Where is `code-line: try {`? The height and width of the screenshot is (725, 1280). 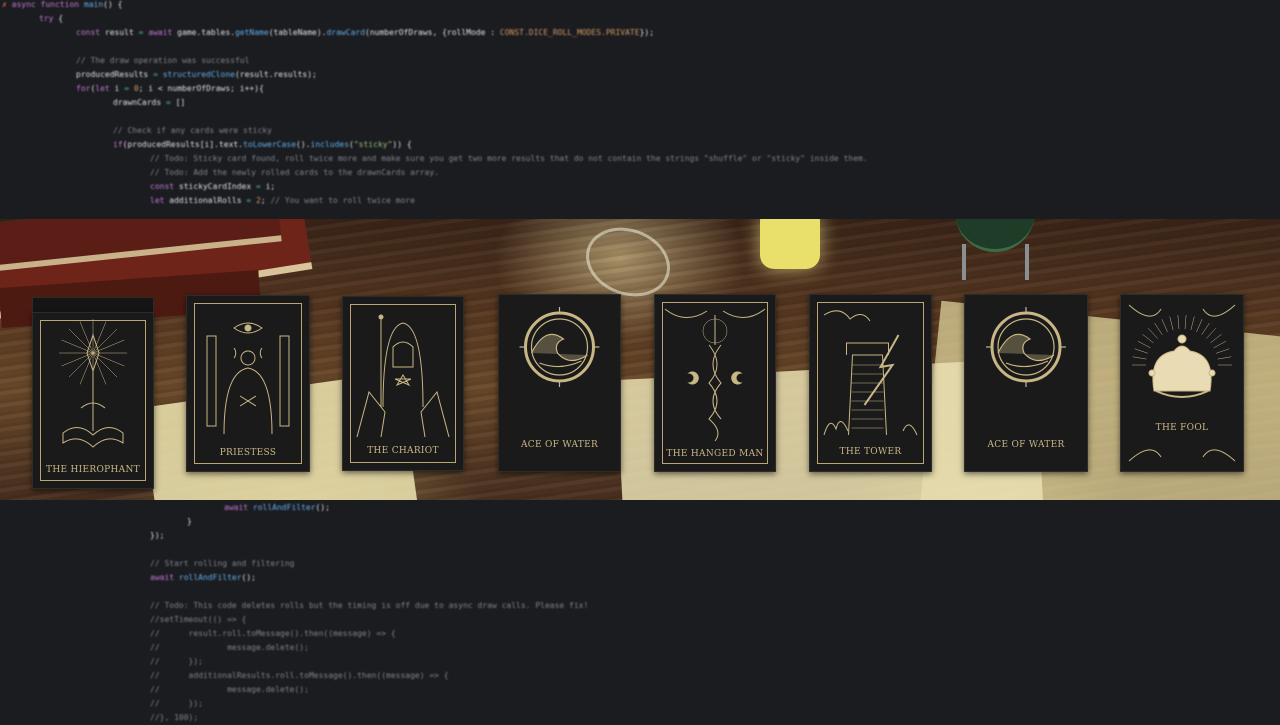
code-line: try { is located at coordinates (640, 19).